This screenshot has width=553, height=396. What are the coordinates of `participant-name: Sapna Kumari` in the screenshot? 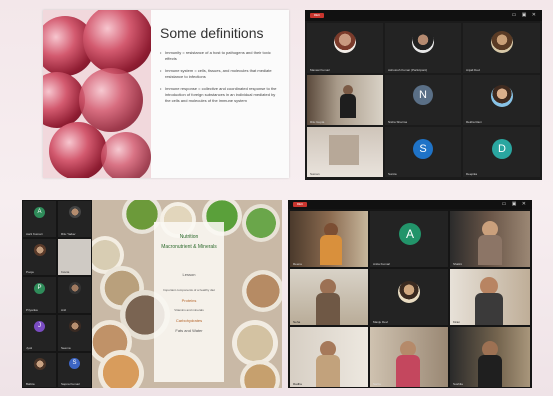 It's located at (71, 384).